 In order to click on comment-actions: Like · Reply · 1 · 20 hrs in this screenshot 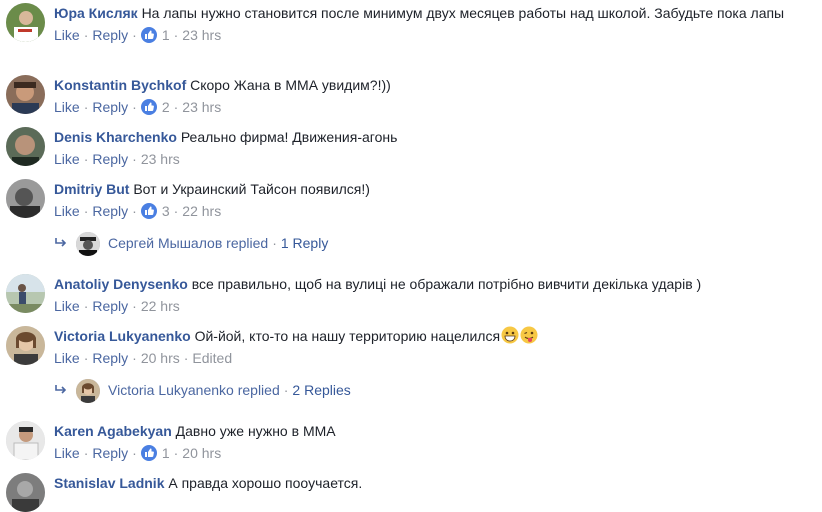, I will do `click(435, 453)`.